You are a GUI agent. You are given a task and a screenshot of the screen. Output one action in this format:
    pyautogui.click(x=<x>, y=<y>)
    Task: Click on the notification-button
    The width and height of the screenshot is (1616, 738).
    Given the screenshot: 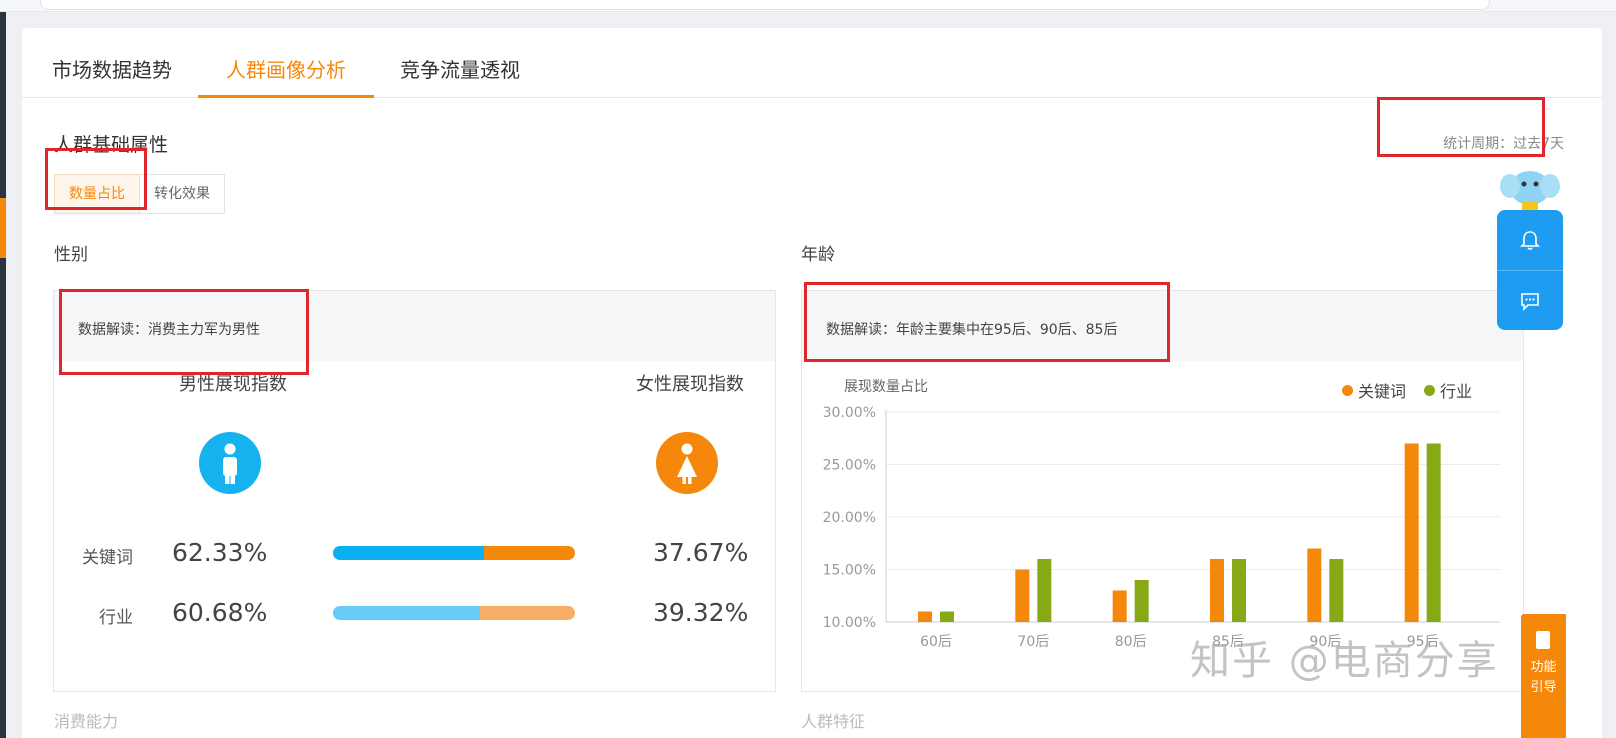 What is the action you would take?
    pyautogui.click(x=1530, y=240)
    